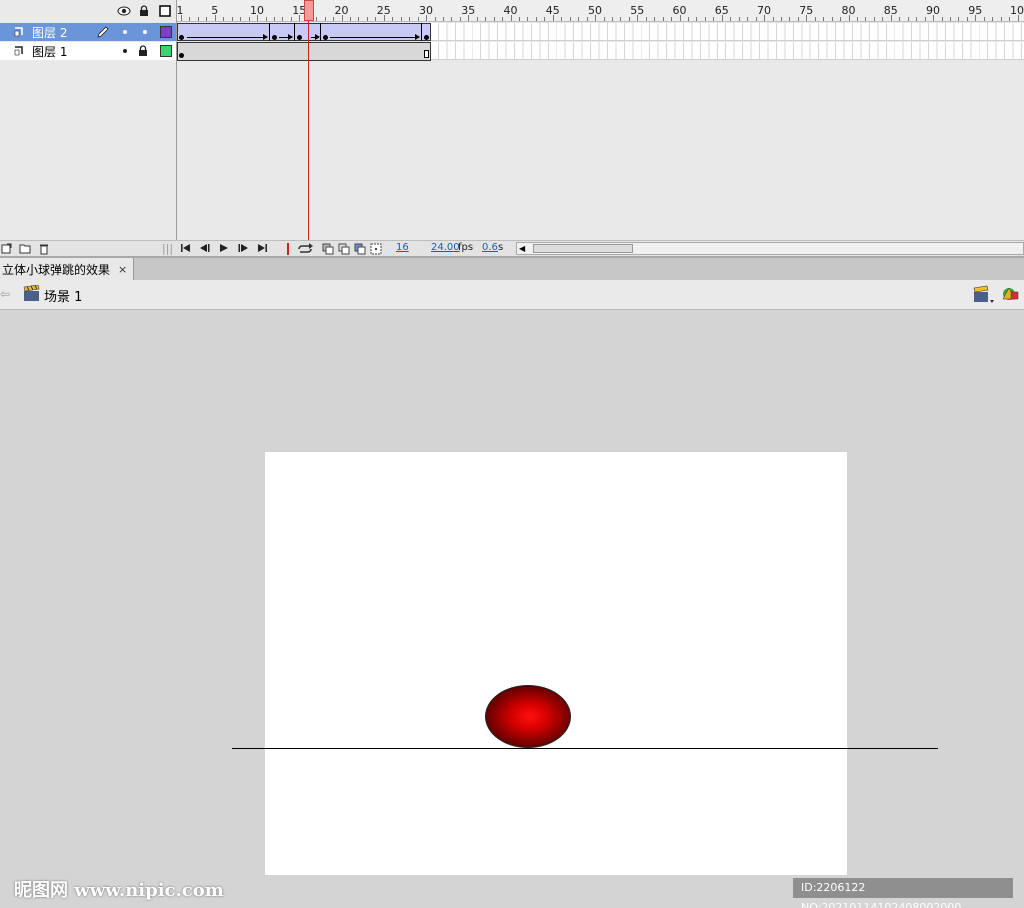 Image resolution: width=1024 pixels, height=908 pixels. I want to click on tween-span, so click(304, 32).